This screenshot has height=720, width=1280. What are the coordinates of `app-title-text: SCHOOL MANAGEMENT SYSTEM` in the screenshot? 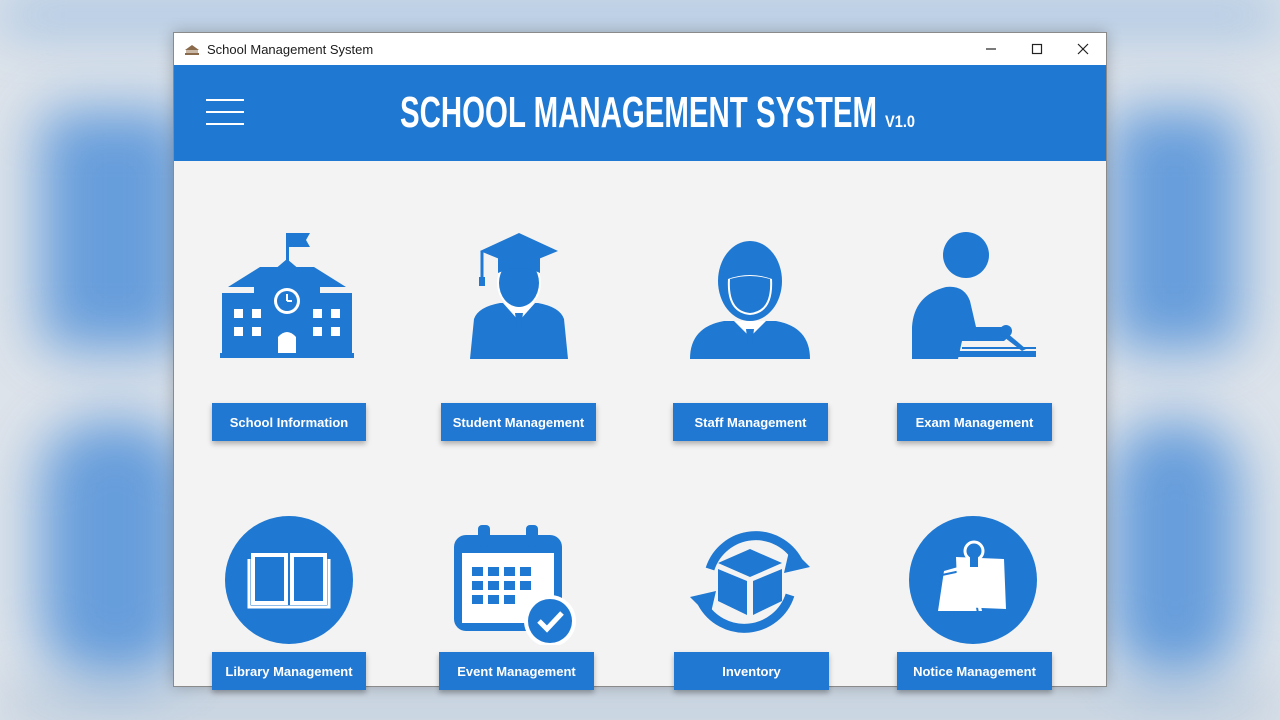 It's located at (638, 112).